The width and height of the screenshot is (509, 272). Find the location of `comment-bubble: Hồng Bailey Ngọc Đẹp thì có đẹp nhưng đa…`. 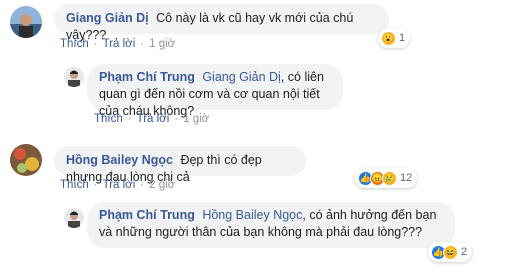

comment-bubble: Hồng Bailey Ngọc Đẹp thì có đẹp nhưng đa… is located at coordinates (180, 165).